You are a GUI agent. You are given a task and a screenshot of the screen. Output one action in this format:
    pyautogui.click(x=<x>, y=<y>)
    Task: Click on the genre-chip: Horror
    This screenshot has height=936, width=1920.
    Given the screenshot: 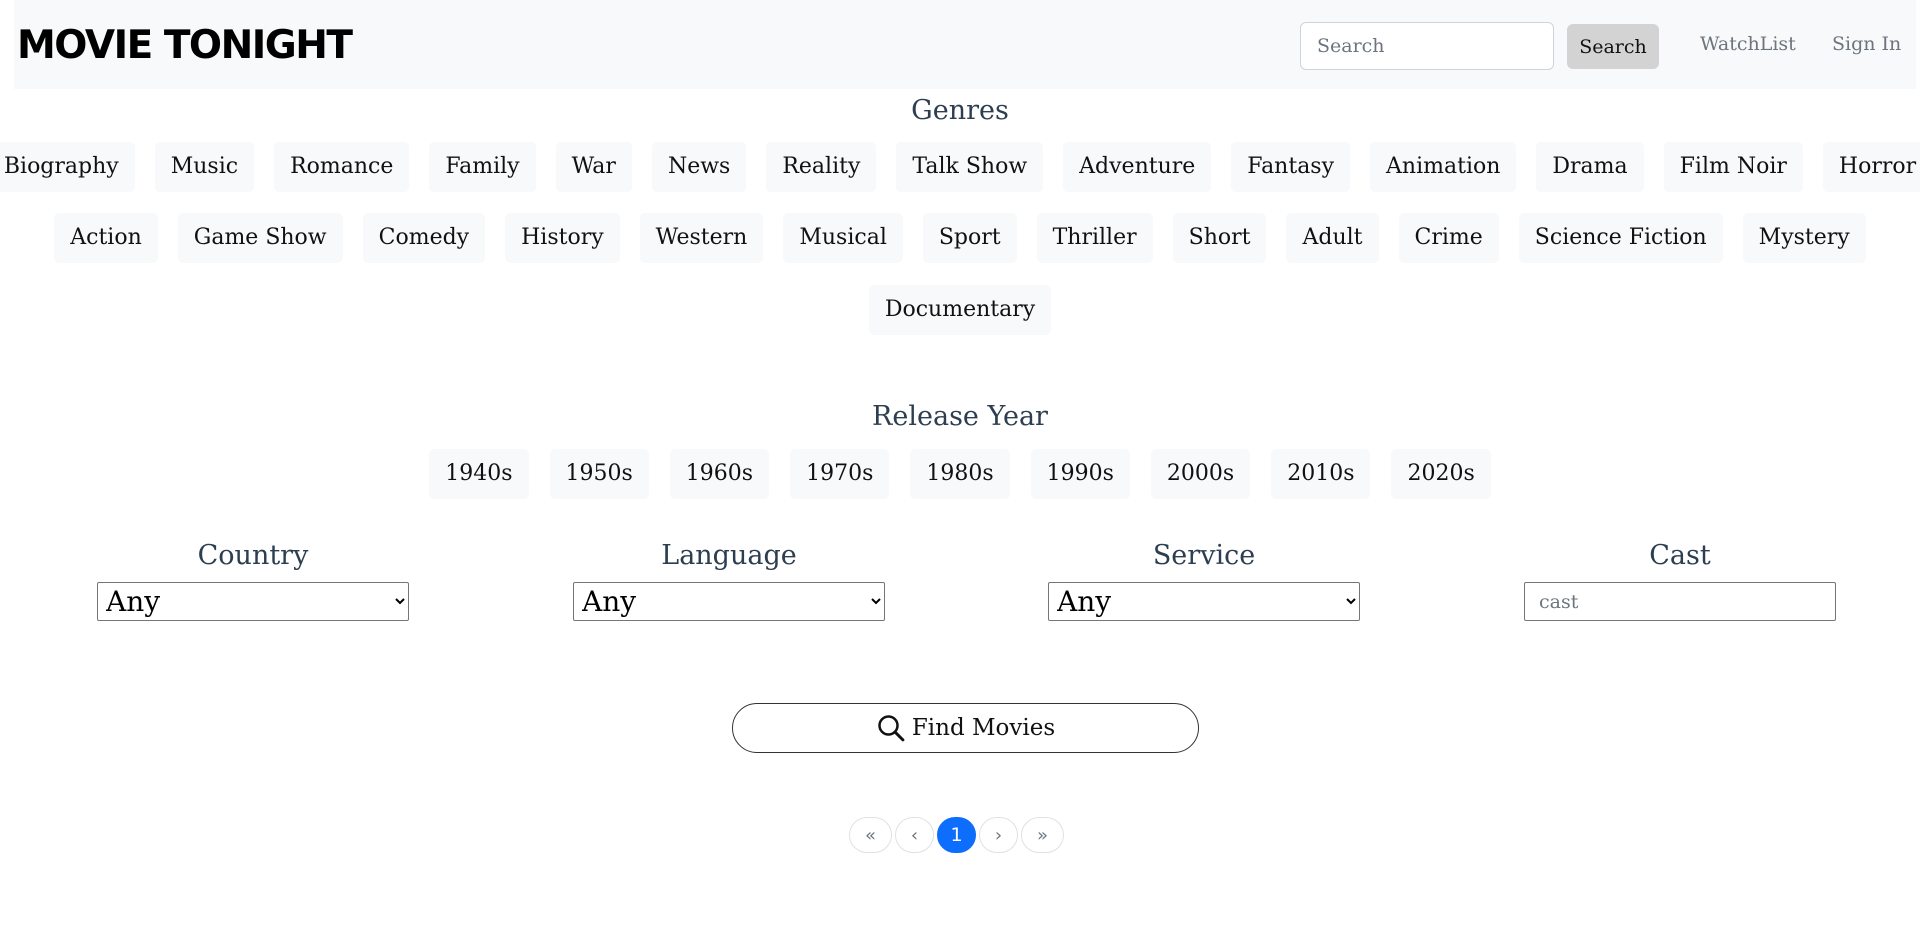 What is the action you would take?
    pyautogui.click(x=1871, y=167)
    